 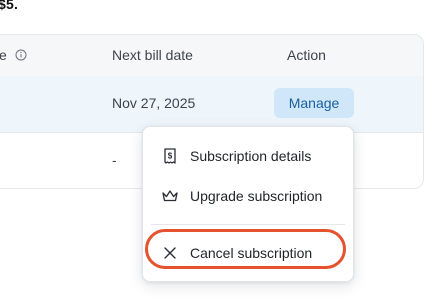 What do you see at coordinates (251, 156) in the screenshot?
I see `menu-item-label: Subscription details` at bounding box center [251, 156].